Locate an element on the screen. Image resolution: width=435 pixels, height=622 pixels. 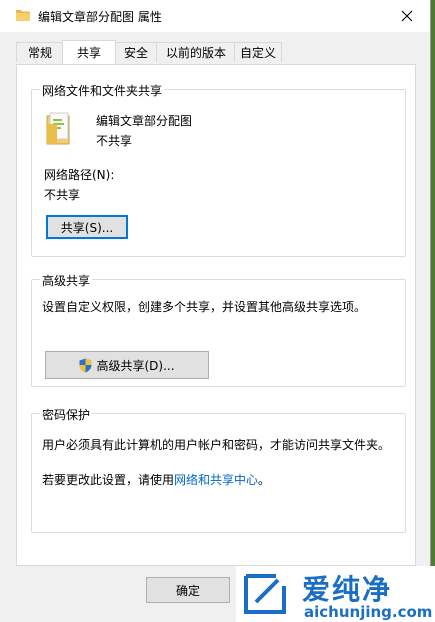
title-bar: 编辑文章部分配图 属性 is located at coordinates (215, 16).